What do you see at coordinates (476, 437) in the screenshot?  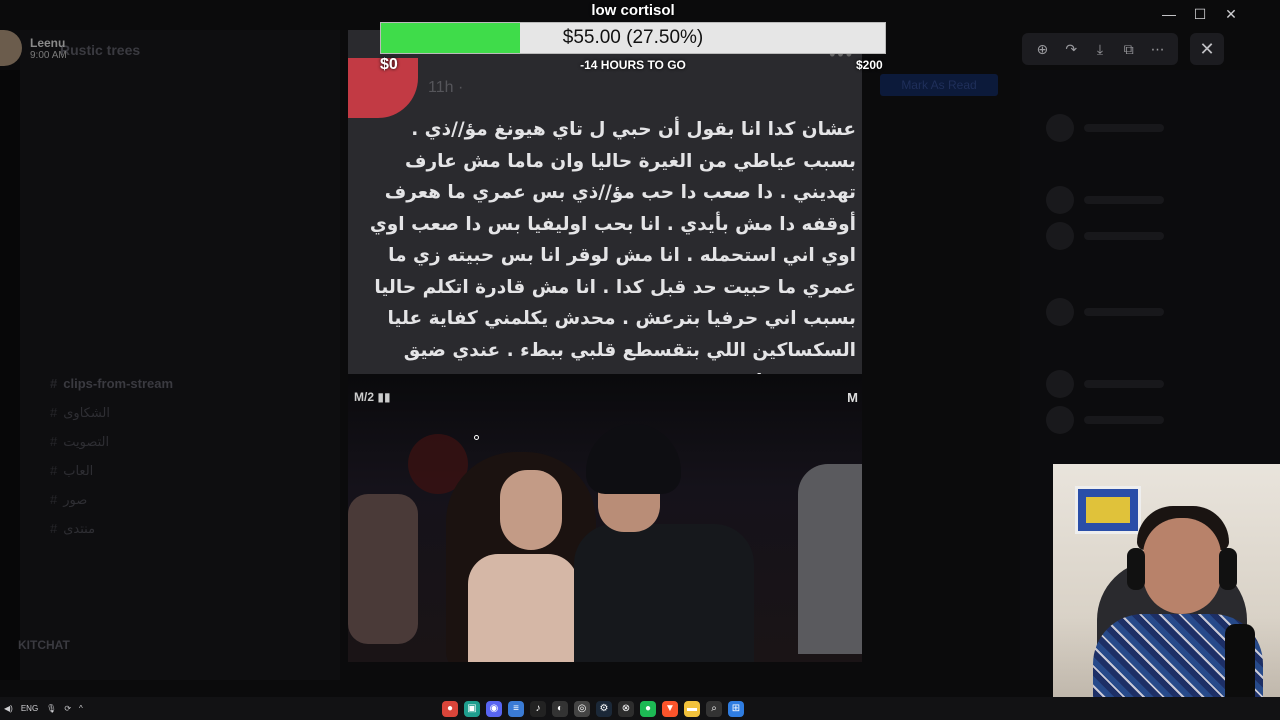 I see `mouse-cursor` at bounding box center [476, 437].